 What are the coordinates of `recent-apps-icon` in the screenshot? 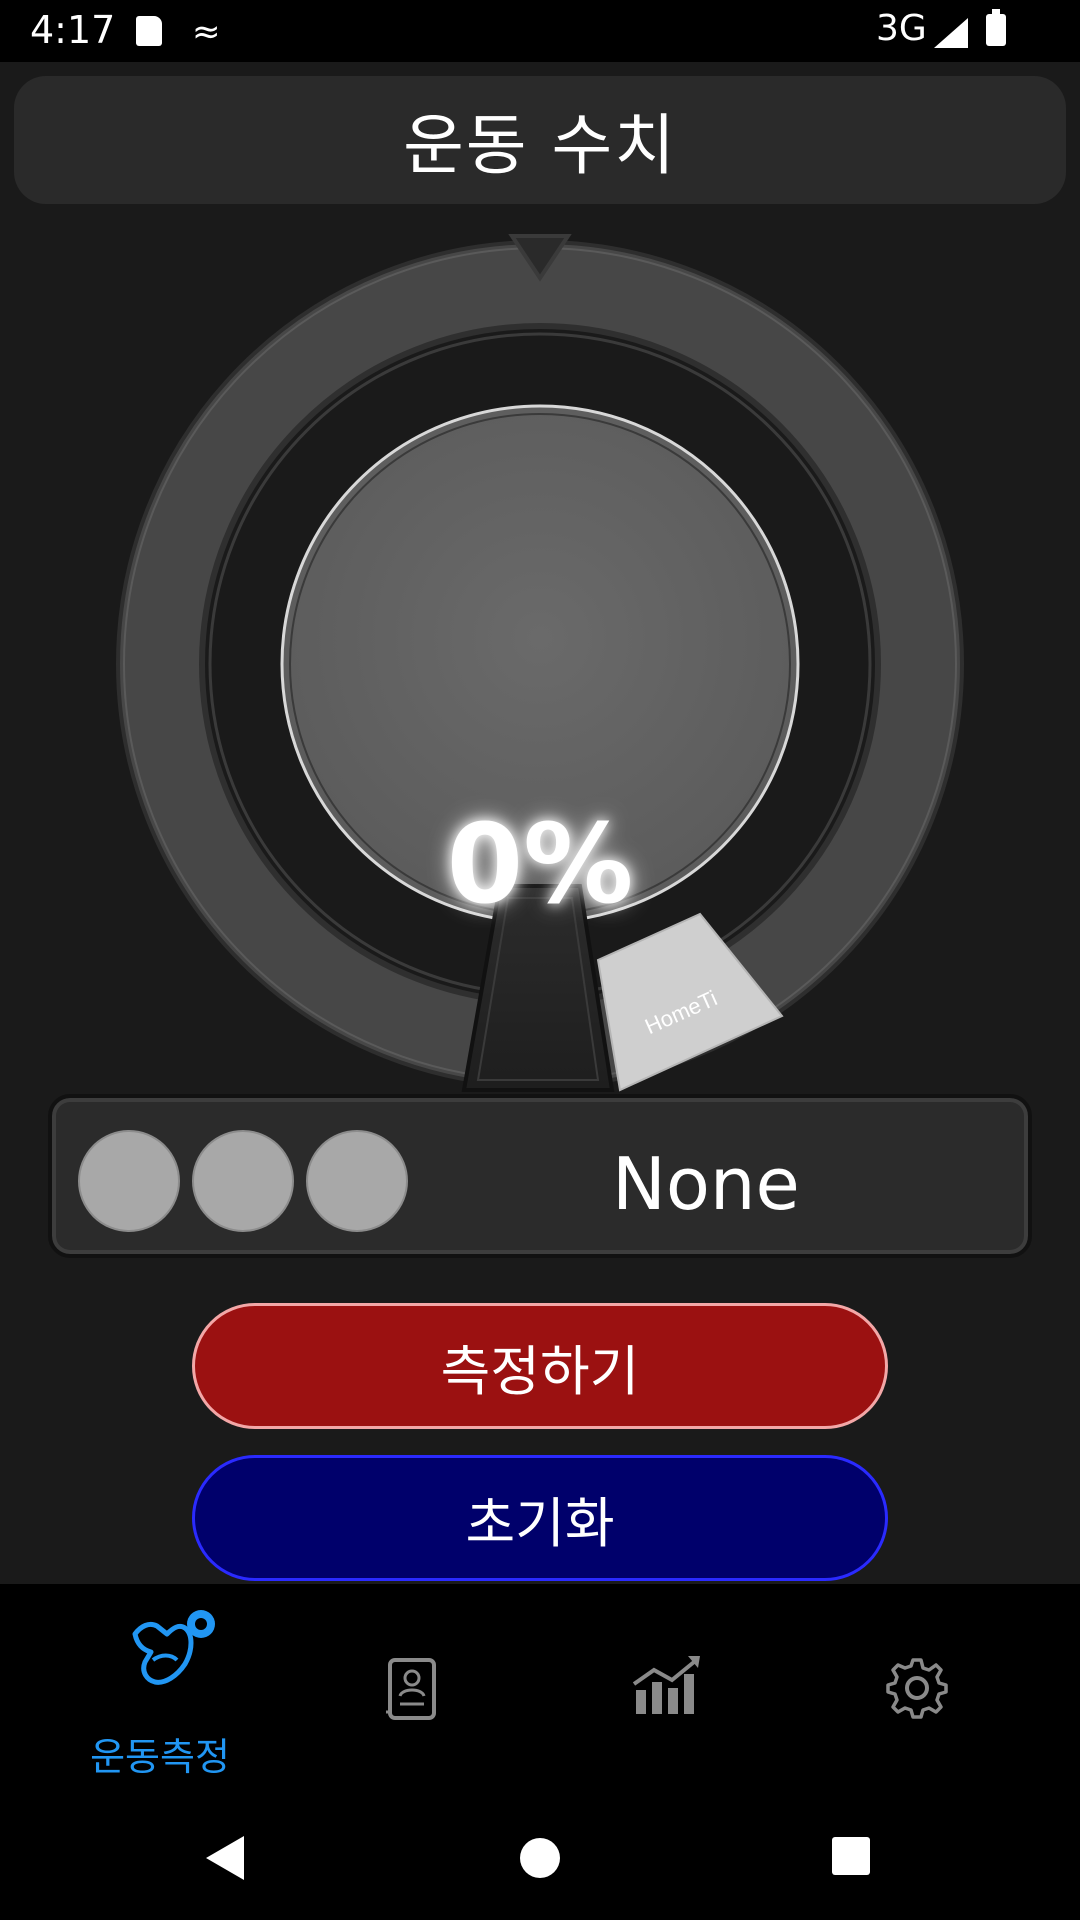 It's located at (851, 1856).